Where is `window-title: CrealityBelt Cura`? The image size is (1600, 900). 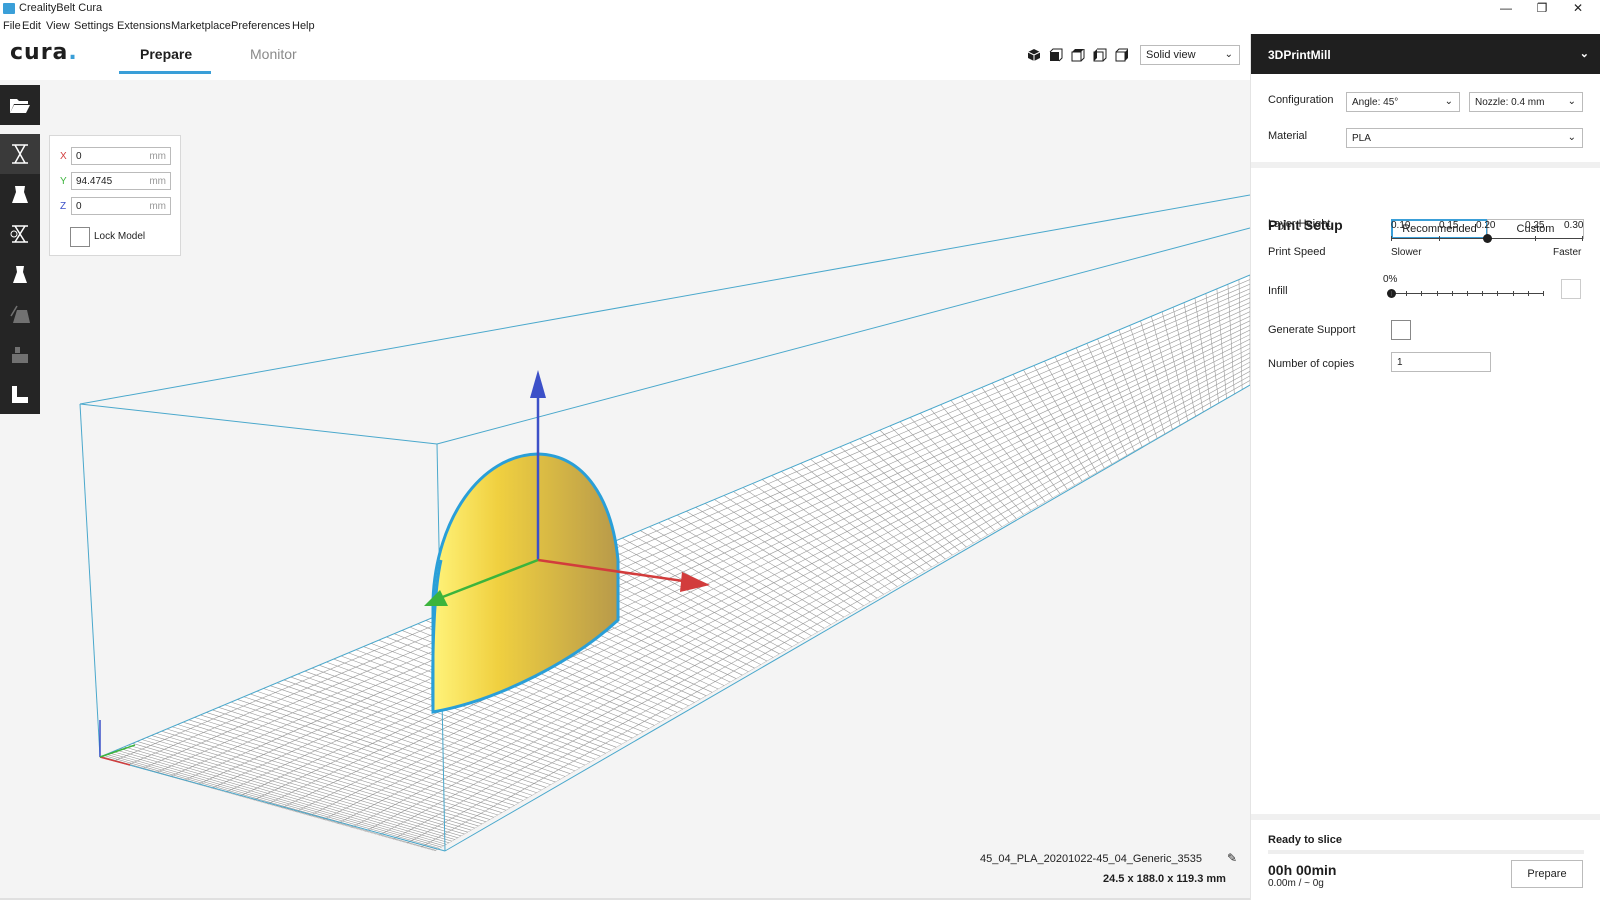
window-title: CrealityBelt Cura is located at coordinates (61, 8).